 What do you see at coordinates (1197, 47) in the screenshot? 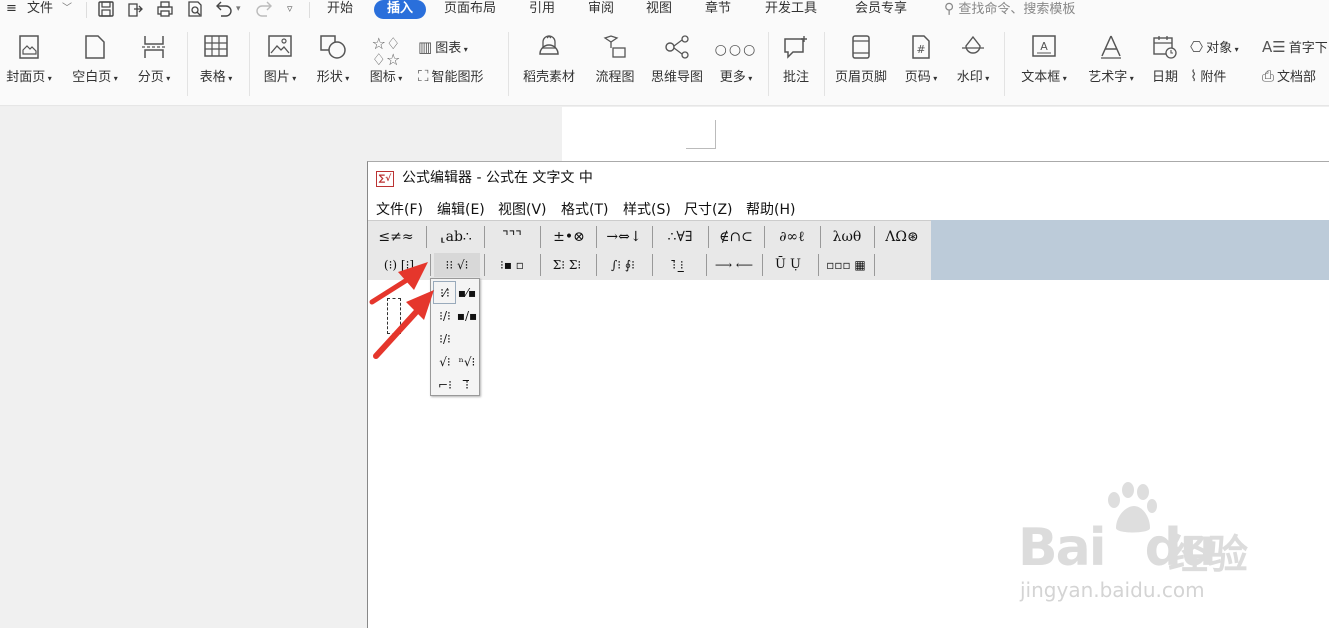
I see `object-icon: ⎔` at bounding box center [1197, 47].